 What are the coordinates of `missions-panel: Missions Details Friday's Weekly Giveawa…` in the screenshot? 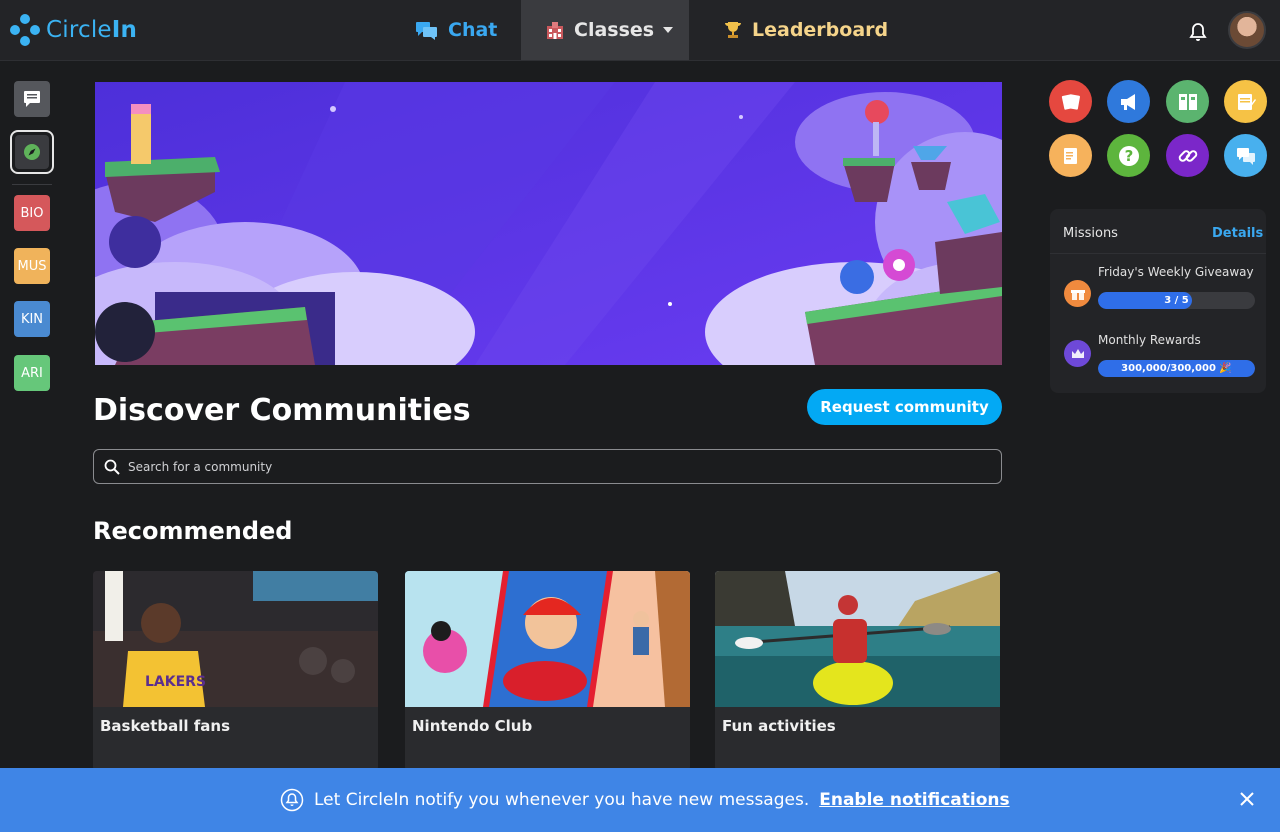 It's located at (1158, 301).